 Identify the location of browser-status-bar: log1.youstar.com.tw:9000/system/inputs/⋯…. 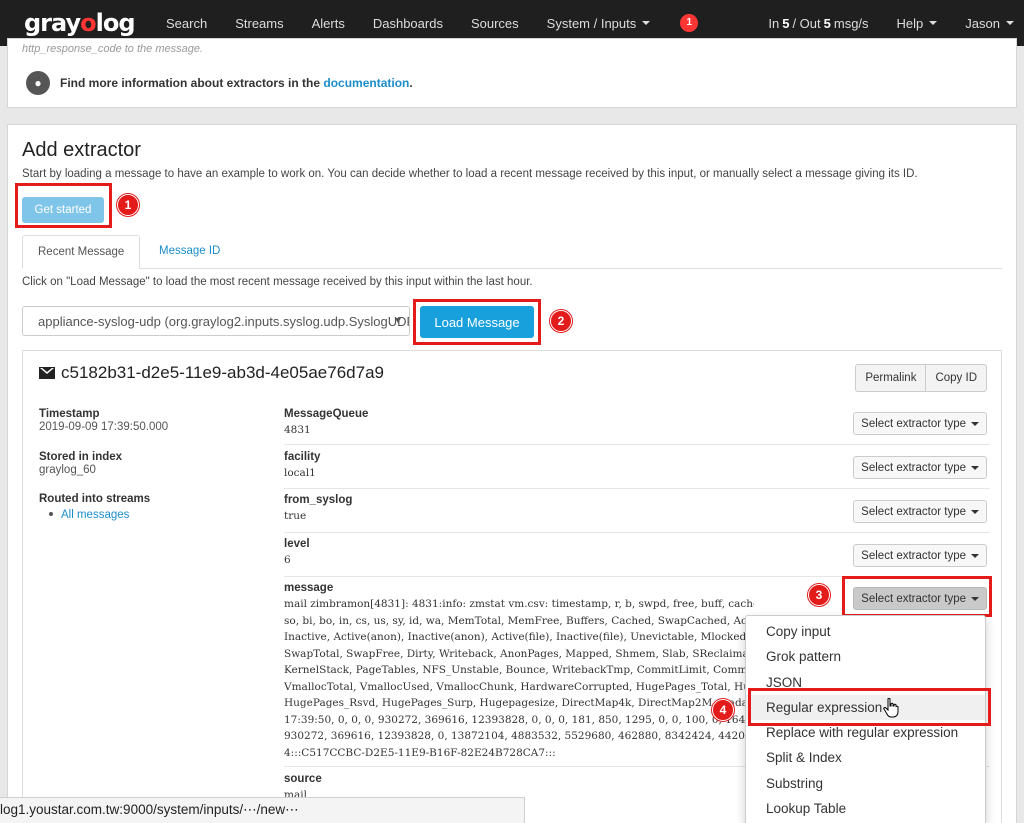
(262, 810).